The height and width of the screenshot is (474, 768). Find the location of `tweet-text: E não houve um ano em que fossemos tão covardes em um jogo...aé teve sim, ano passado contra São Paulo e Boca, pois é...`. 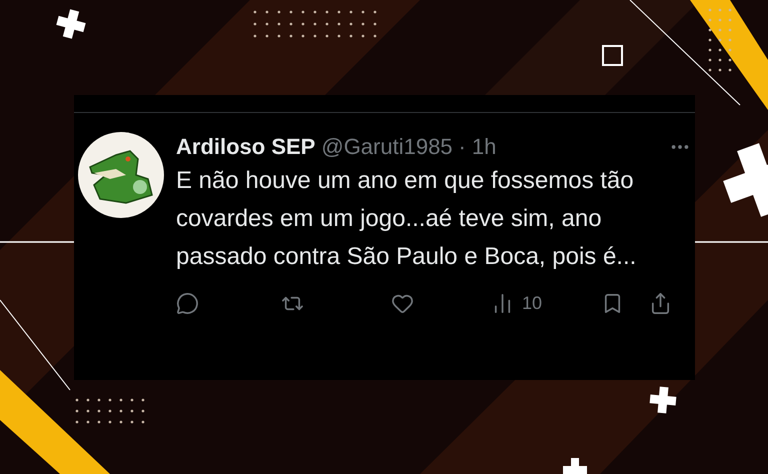

tweet-text: E não houve um ano em que fossemos tão covardes em um jogo...aé teve sim, ano passado contra São Paulo e Boca, pois é... is located at coordinates (407, 219).